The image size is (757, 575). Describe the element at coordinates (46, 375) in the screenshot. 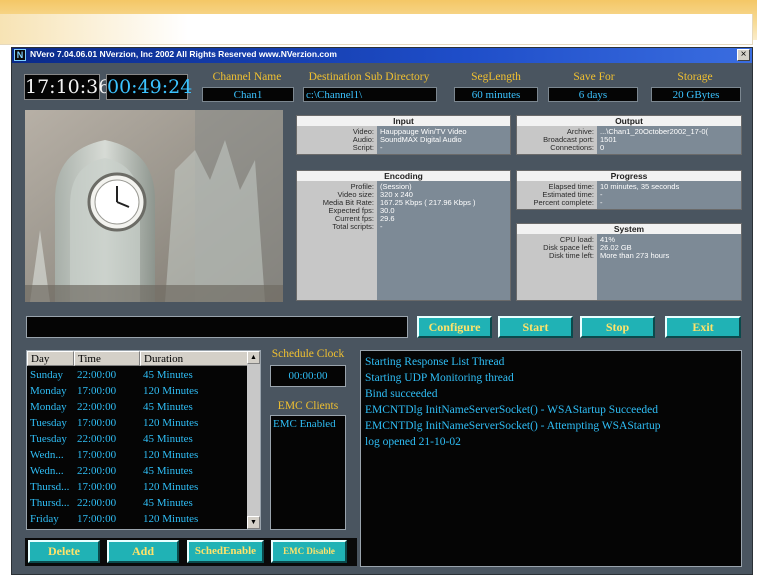

I see `row-day: Sunday` at that location.